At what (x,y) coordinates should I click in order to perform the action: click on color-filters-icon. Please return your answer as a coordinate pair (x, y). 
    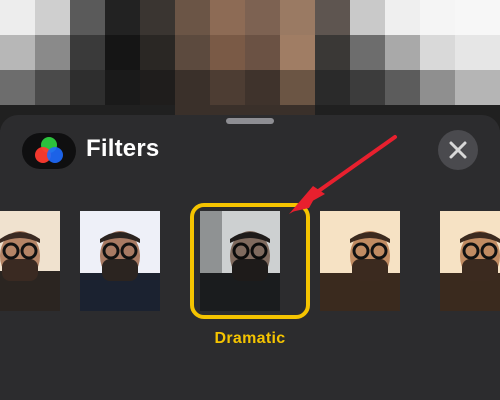
    Looking at the image, I should click on (49, 151).